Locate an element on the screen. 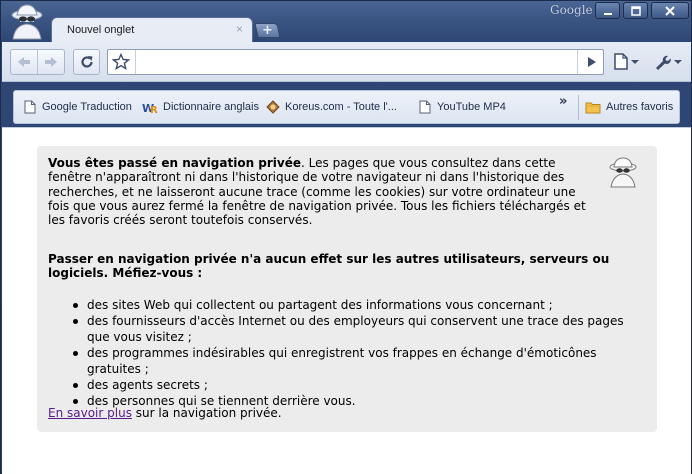 The width and height of the screenshot is (692, 474). bookmark-label: Dictionnaire anglais is located at coordinates (211, 107).